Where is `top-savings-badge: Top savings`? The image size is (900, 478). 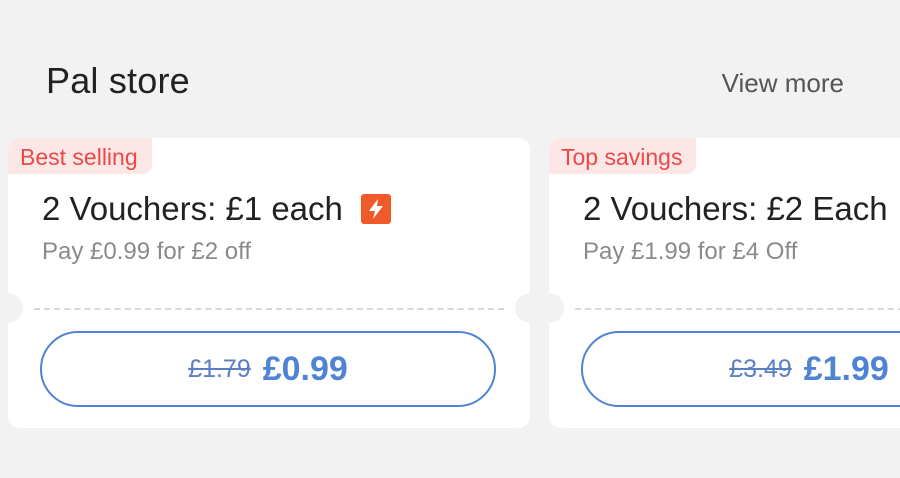 top-savings-badge: Top savings is located at coordinates (623, 156).